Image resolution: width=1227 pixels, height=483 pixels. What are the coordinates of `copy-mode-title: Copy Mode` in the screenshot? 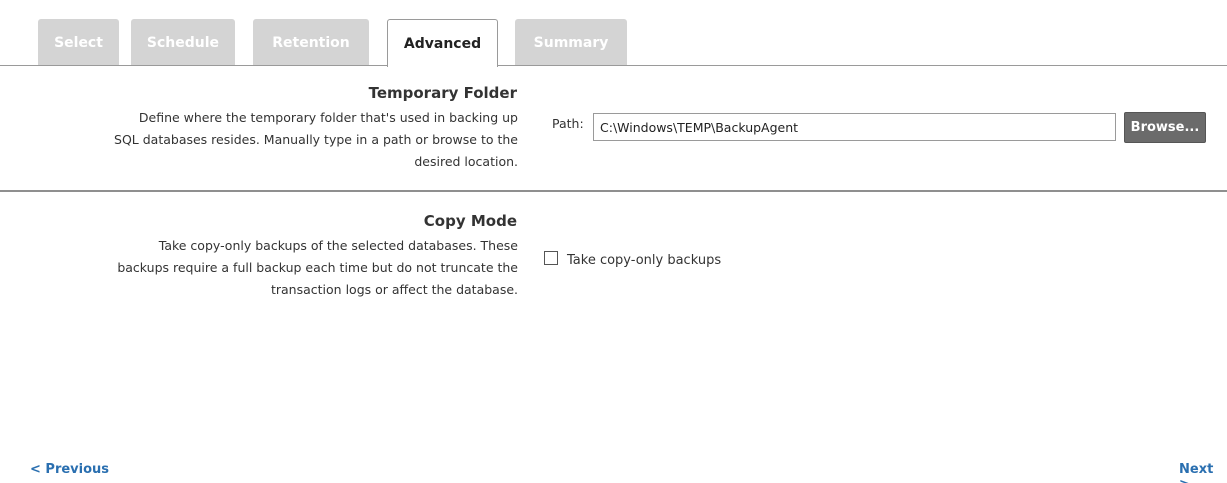 It's located at (470, 221).